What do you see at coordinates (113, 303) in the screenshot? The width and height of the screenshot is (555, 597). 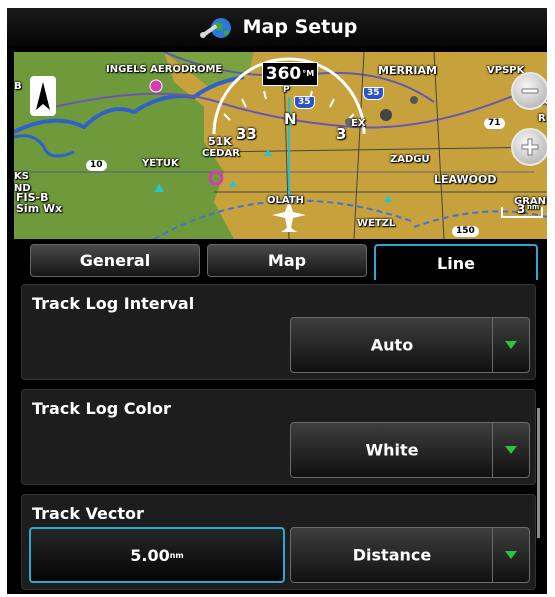 I see `track-log-interval-label: Track Log Interval` at bounding box center [113, 303].